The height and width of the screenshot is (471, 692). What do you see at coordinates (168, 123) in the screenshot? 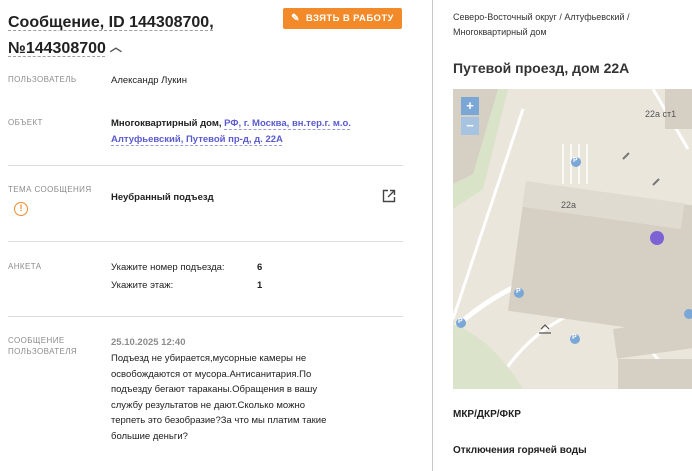
I see `object-type: Многоквартирный дом,` at bounding box center [168, 123].